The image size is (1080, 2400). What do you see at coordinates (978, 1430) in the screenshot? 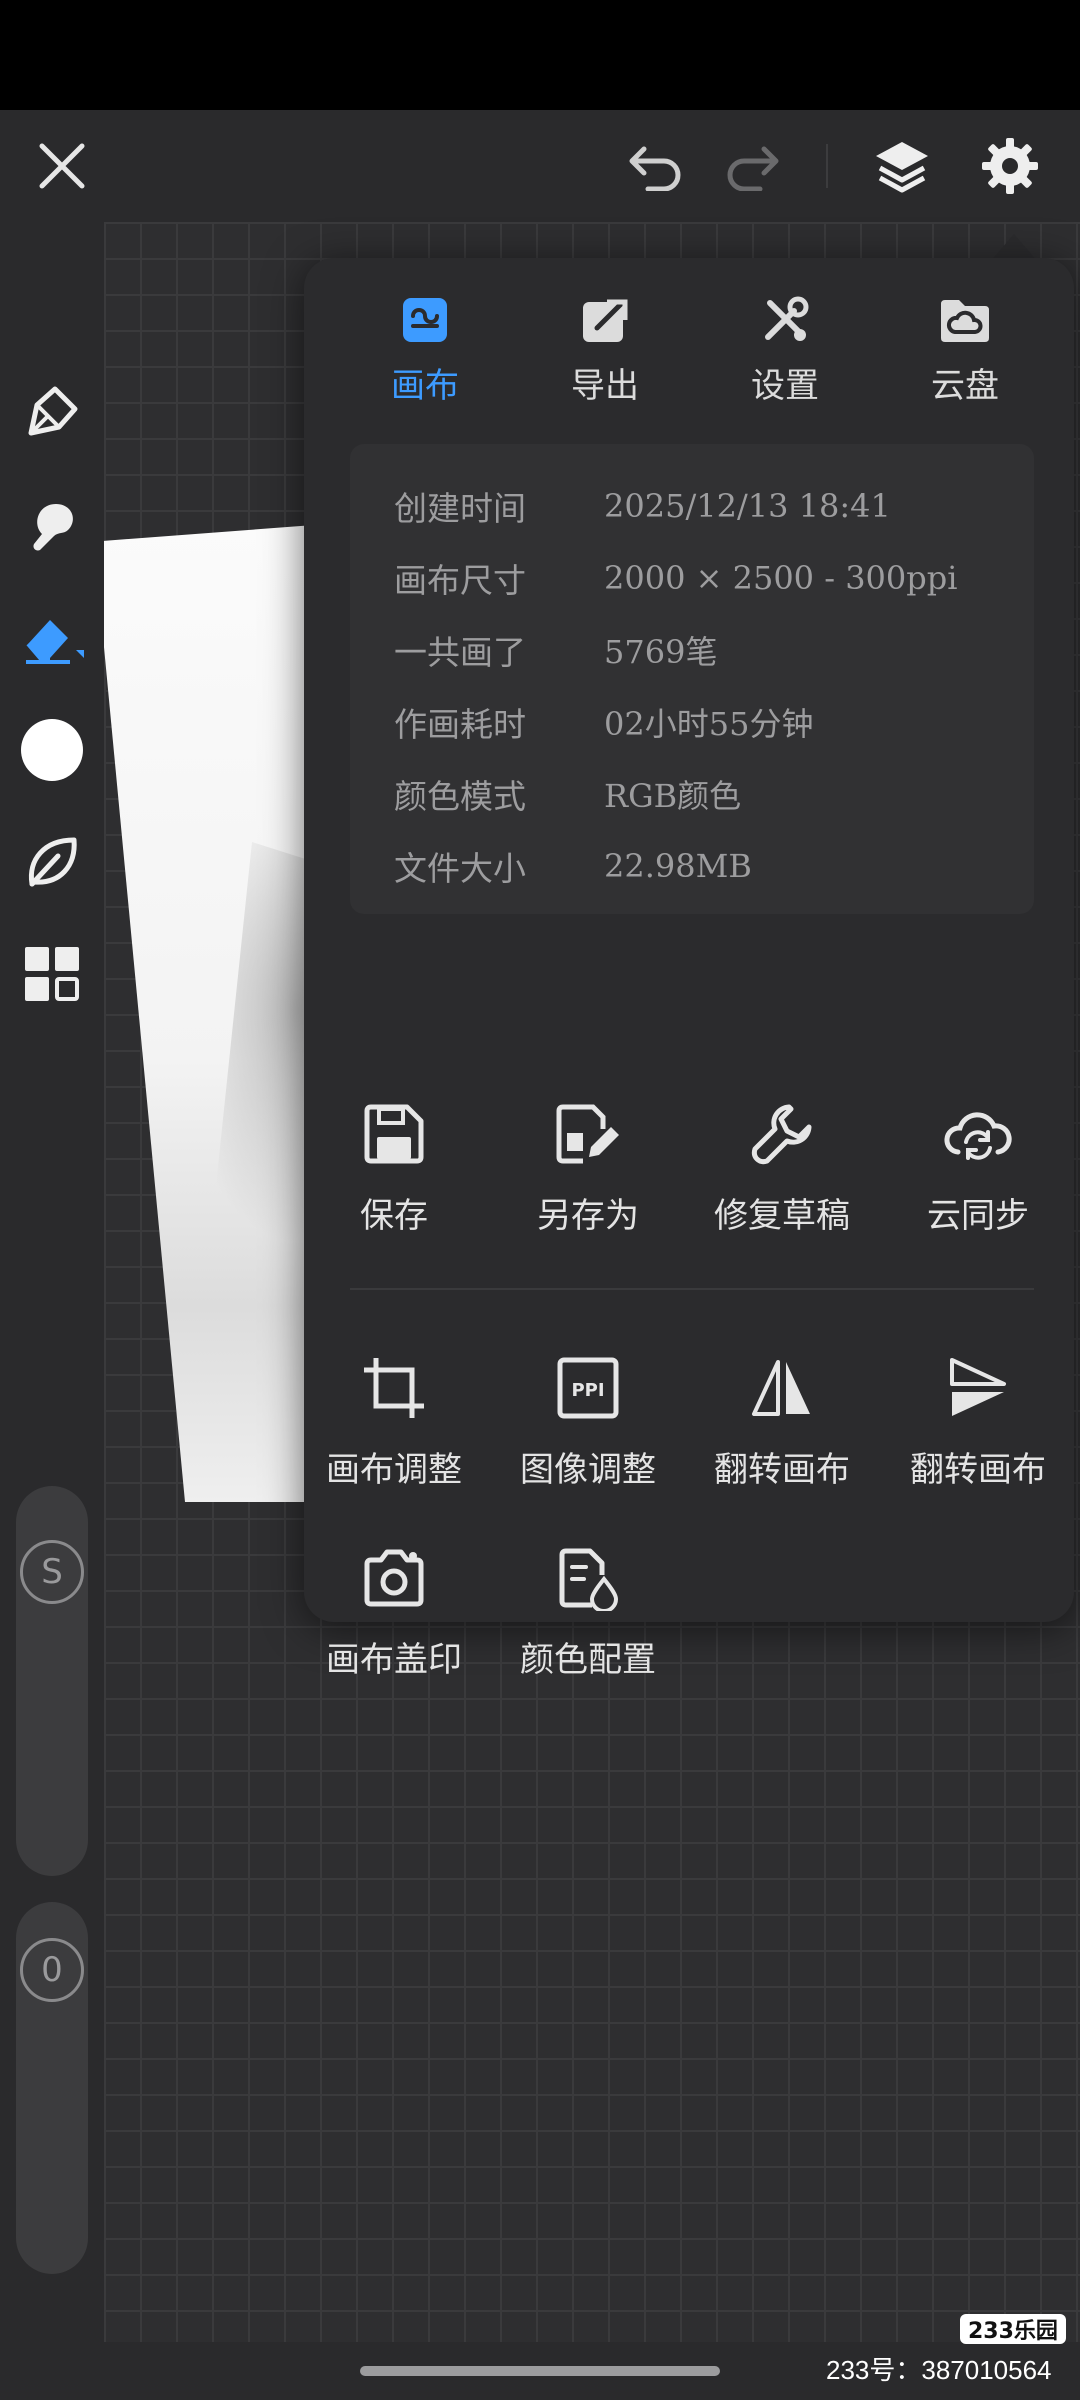
I see `flip-vertical-button: 翻转画布` at bounding box center [978, 1430].